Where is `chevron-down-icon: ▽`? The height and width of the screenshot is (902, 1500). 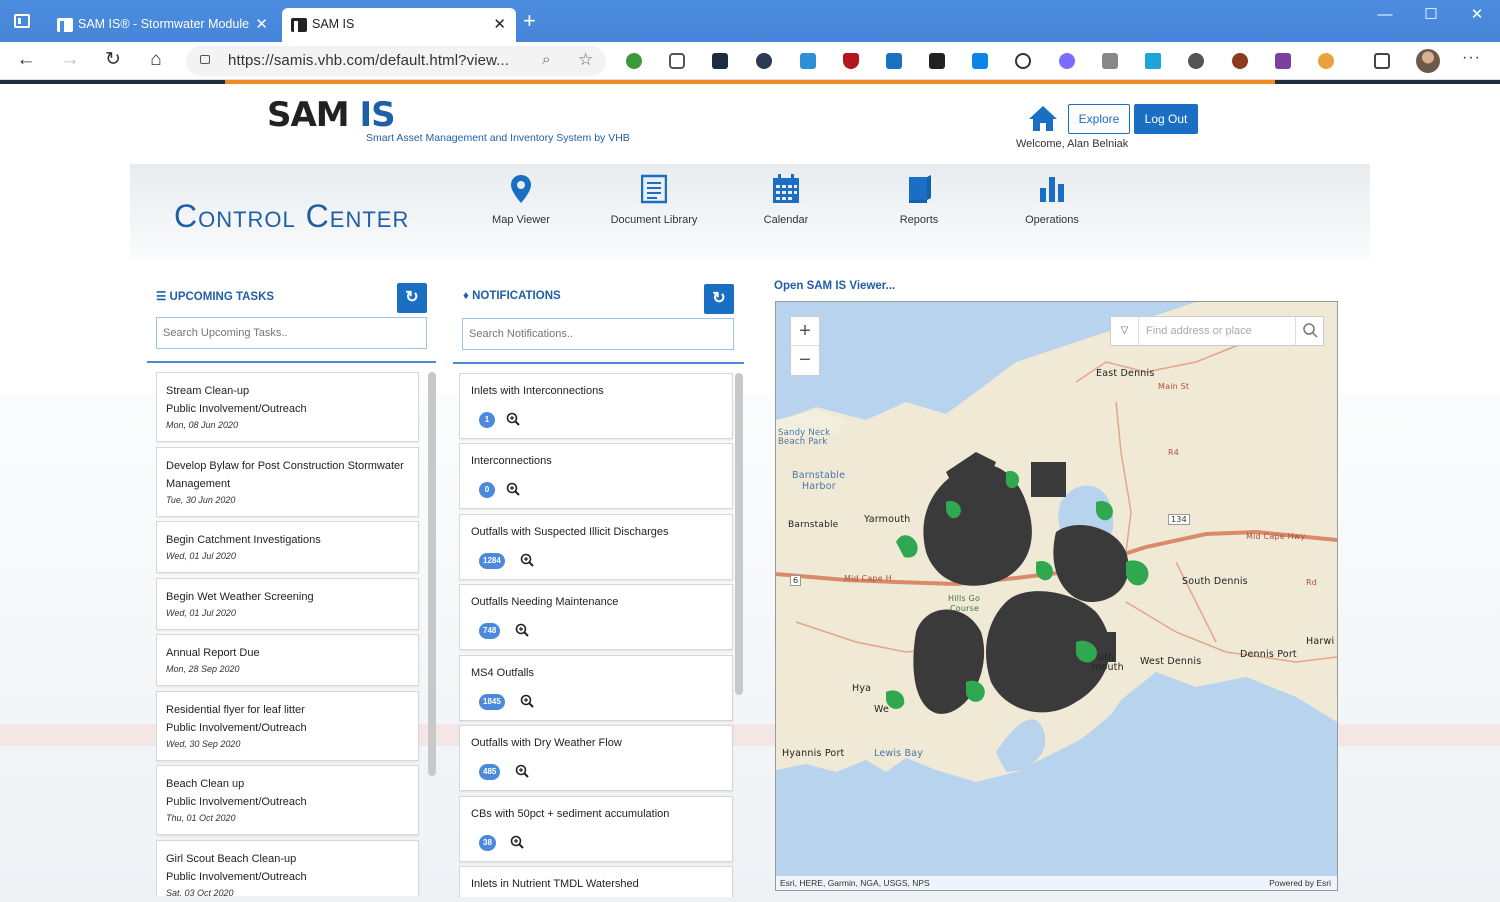
chevron-down-icon: ▽ is located at coordinates (1125, 331).